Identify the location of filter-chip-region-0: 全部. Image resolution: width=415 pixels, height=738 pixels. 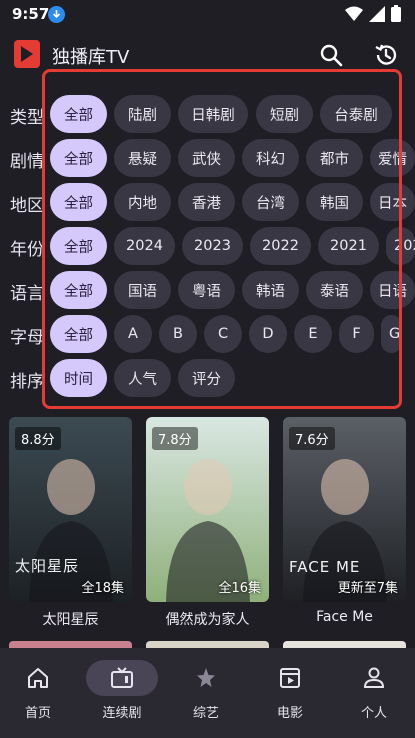
(78, 202).